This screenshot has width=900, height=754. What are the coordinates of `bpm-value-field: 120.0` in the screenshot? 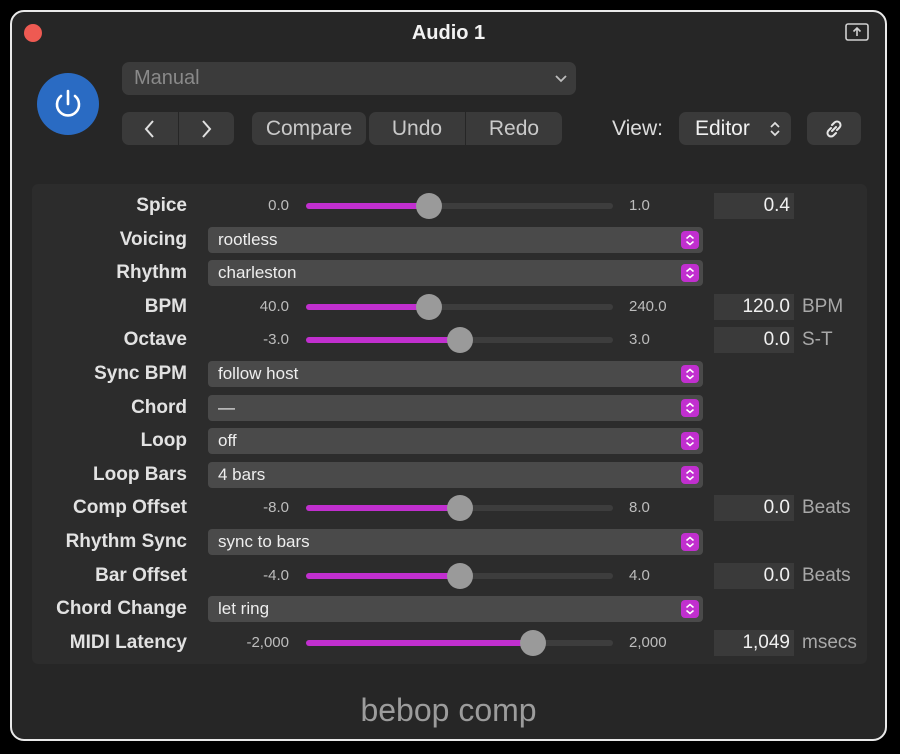 It's located at (754, 306).